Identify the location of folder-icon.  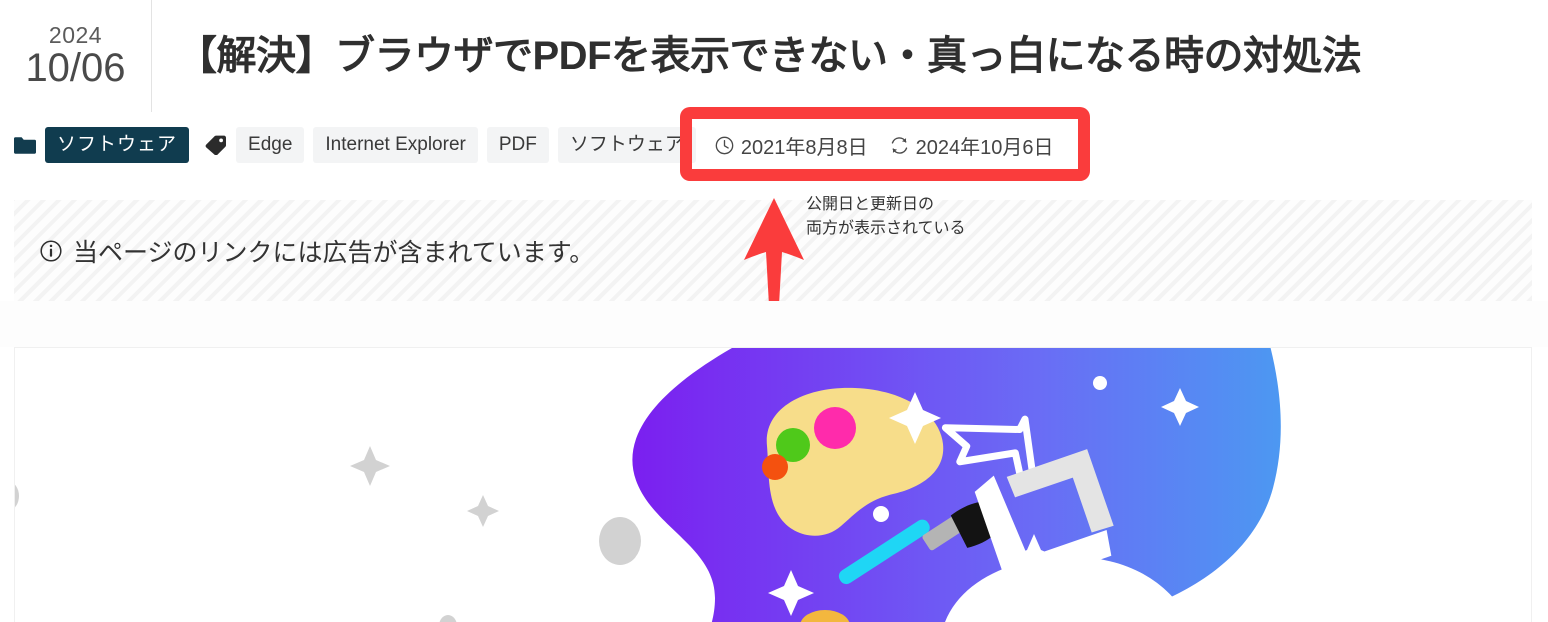
(25, 145).